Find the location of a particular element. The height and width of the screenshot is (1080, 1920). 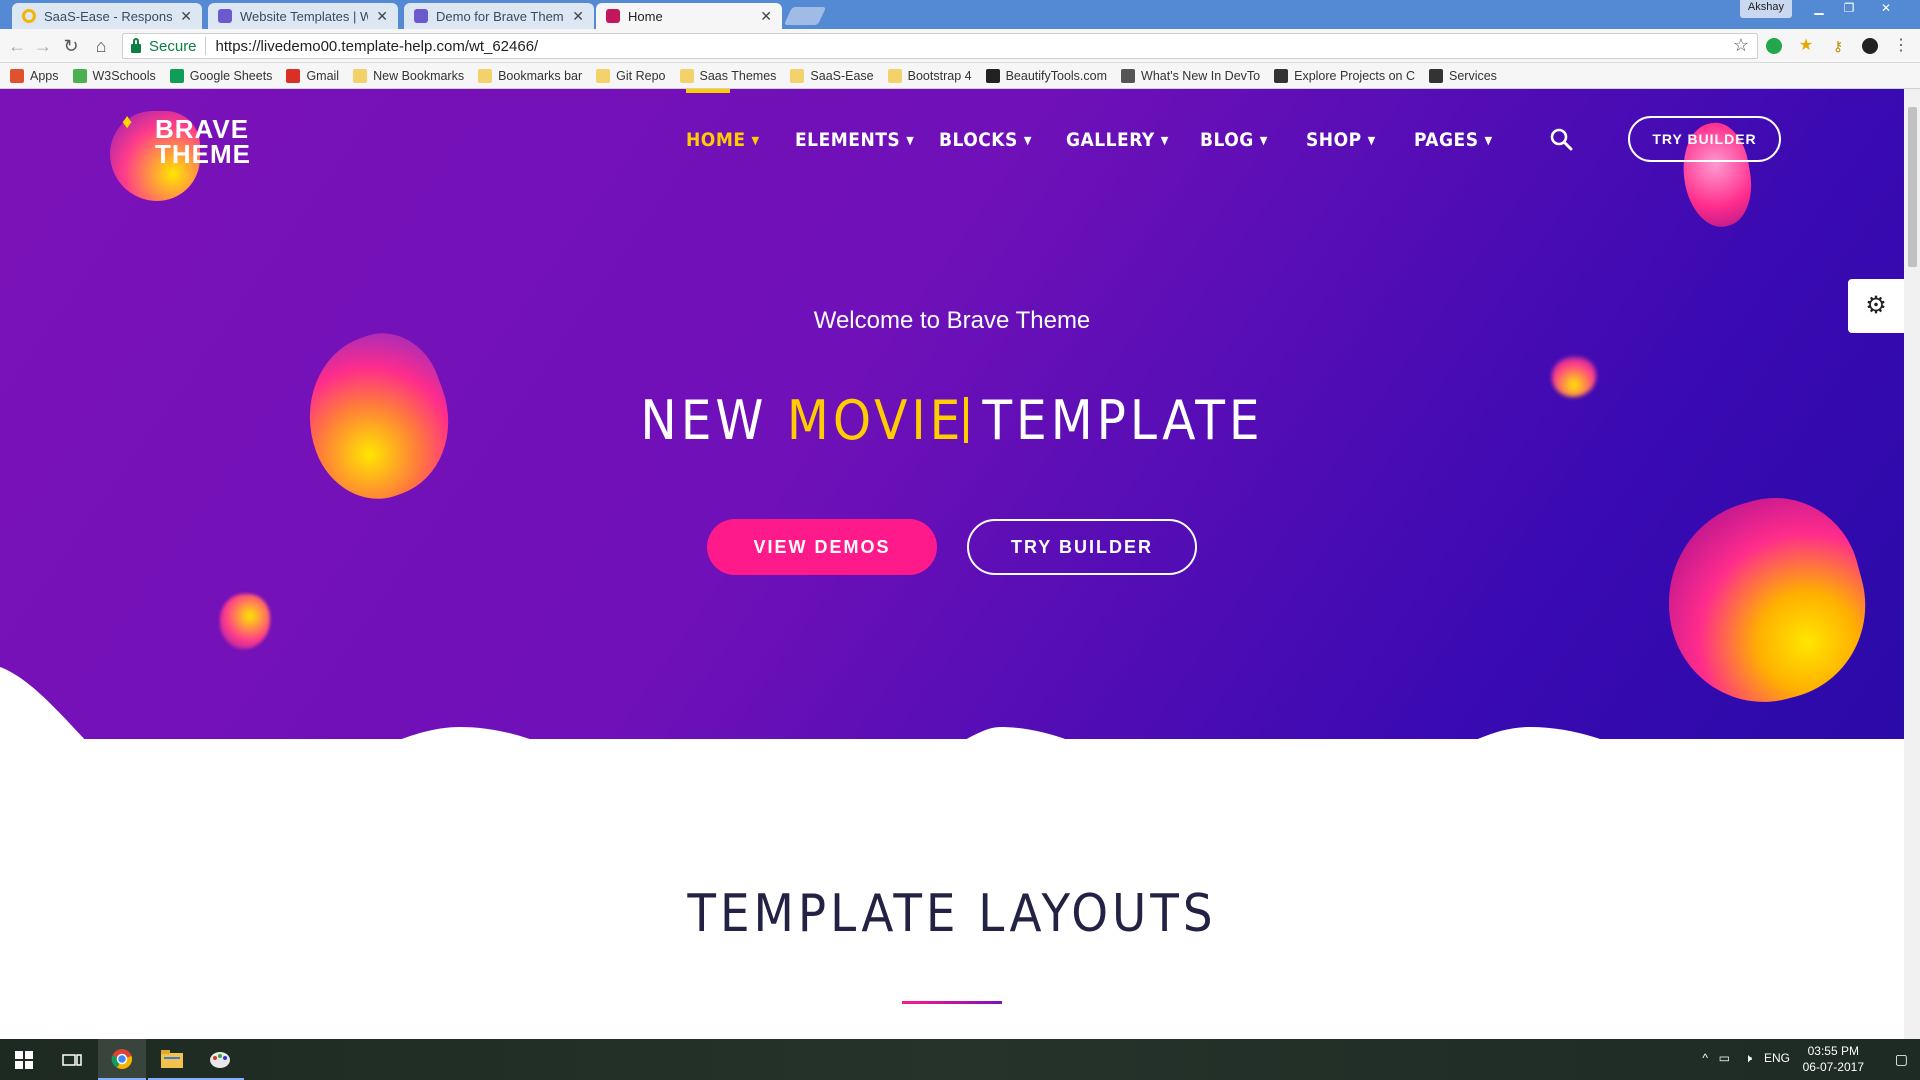

bookmark-item: What's New In DevTo is located at coordinates (1191, 75).